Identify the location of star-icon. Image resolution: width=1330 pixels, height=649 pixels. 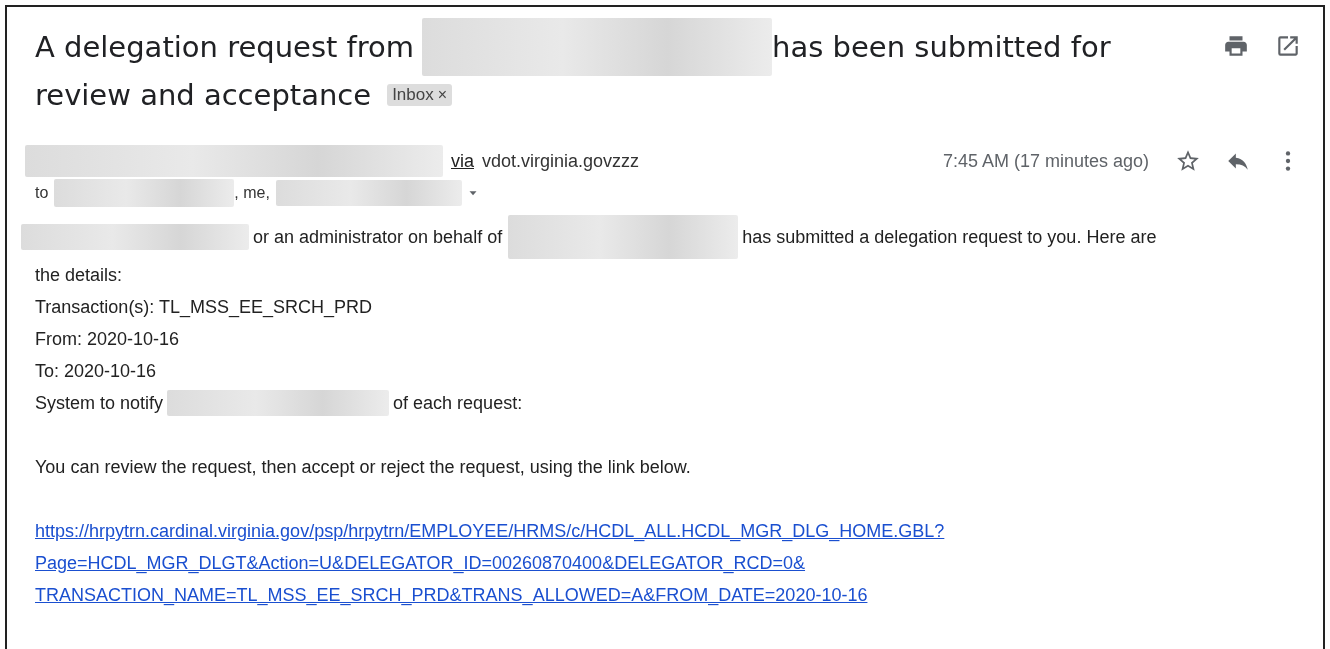
(1188, 161).